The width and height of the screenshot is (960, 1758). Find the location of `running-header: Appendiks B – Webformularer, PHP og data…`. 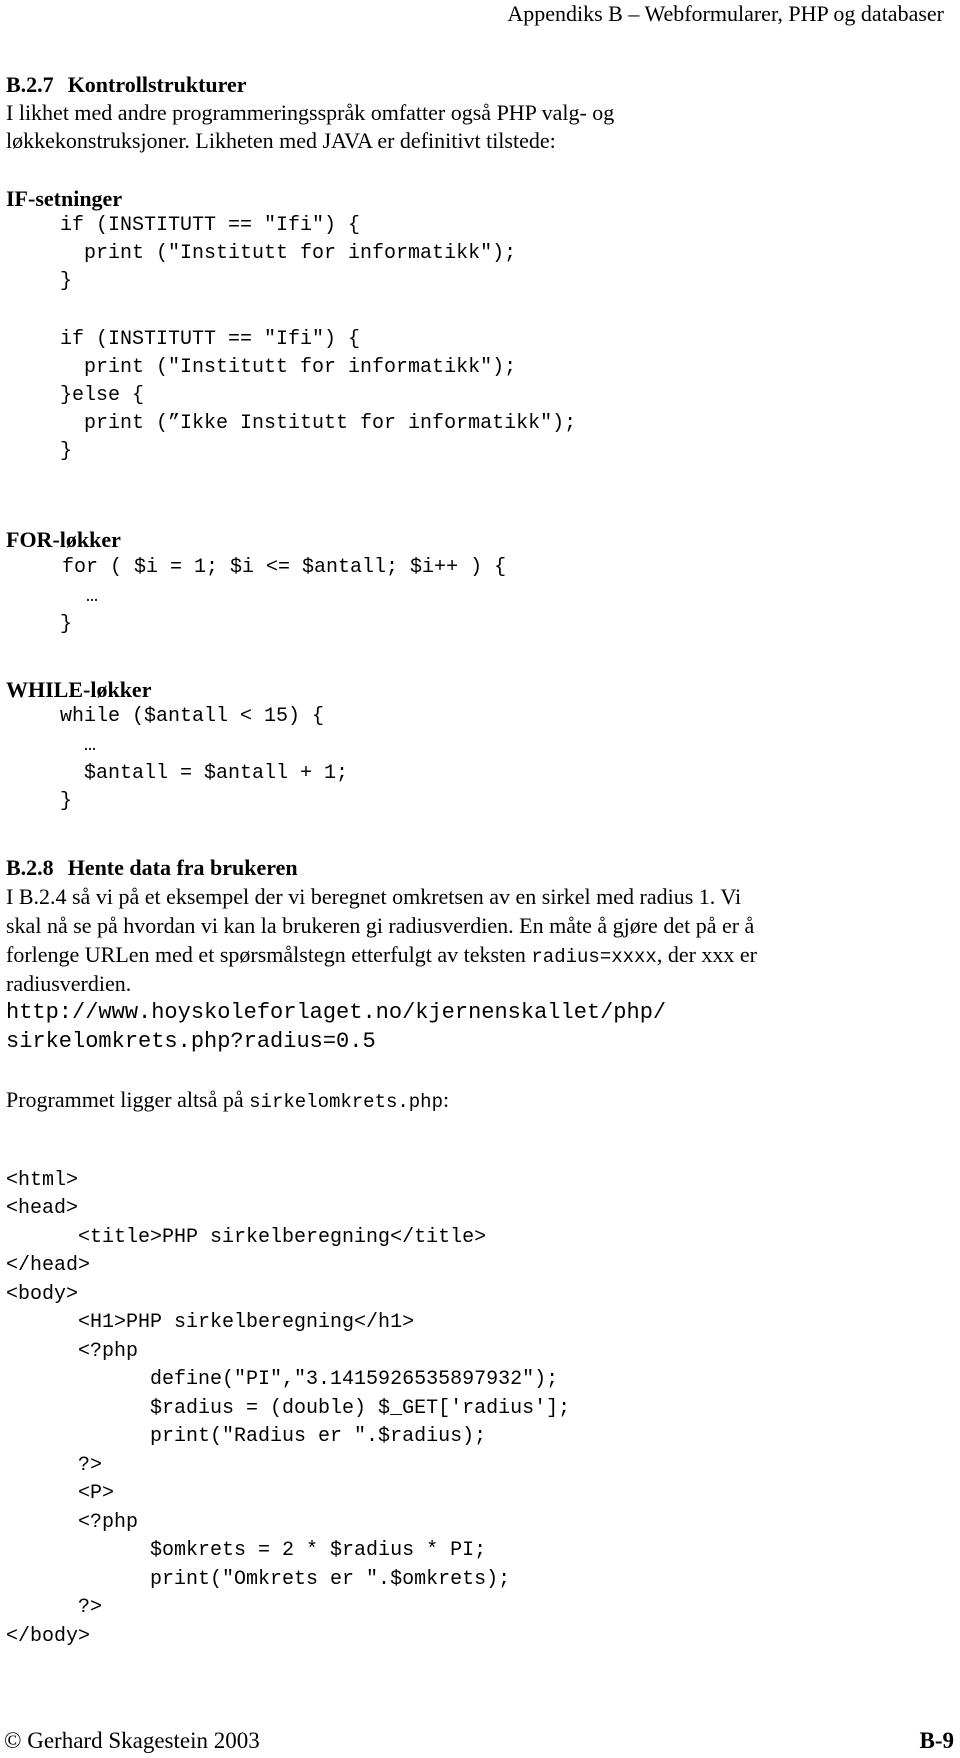

running-header: Appendiks B – Webformularer, PHP og data… is located at coordinates (725, 13).